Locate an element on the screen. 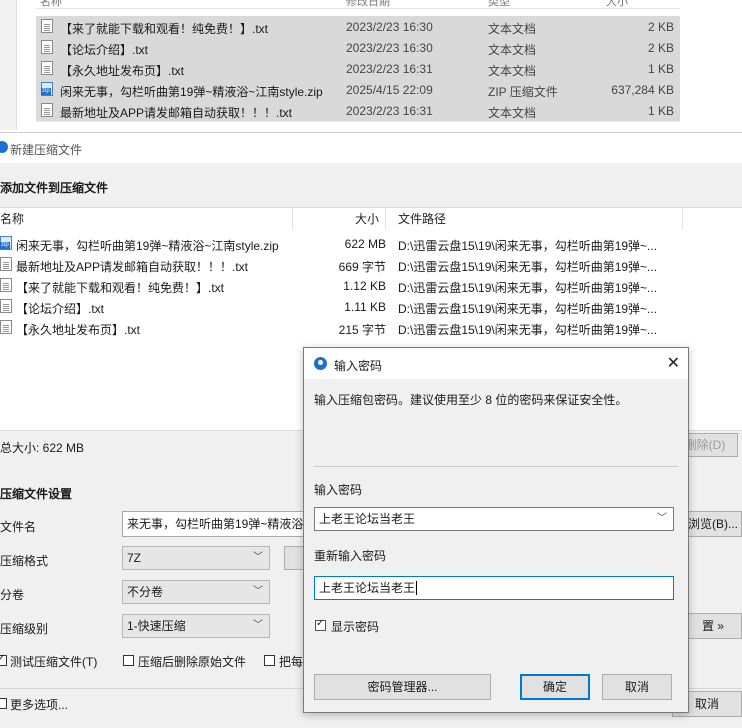 The width and height of the screenshot is (742, 728). explorer-row: 【永久地址发布页】.txt 2023/2/23 16:31 文本文档 1 KB is located at coordinates (358, 69).